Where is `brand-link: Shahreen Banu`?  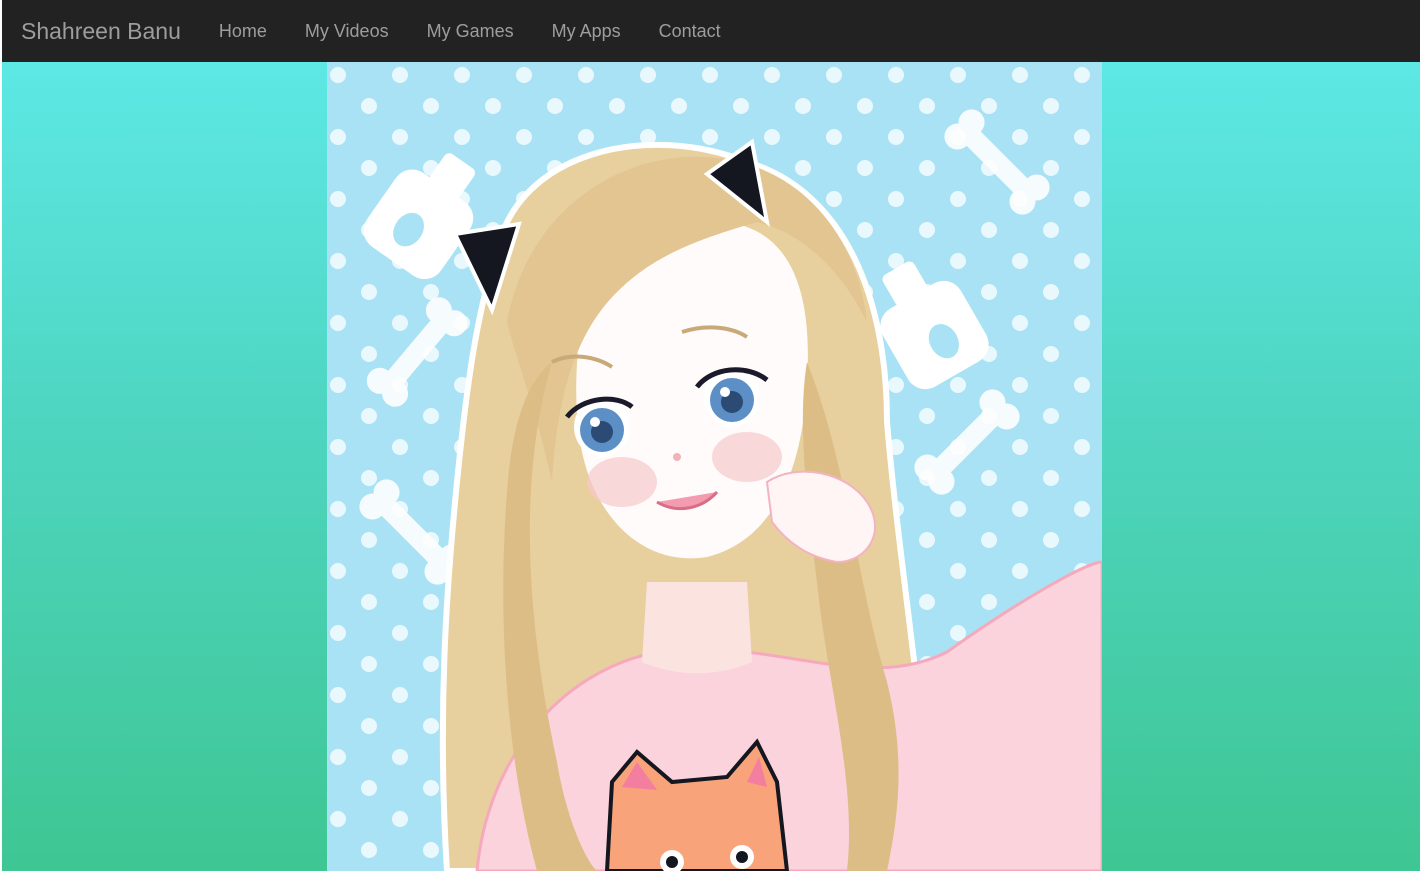 brand-link: Shahreen Banu is located at coordinates (101, 31).